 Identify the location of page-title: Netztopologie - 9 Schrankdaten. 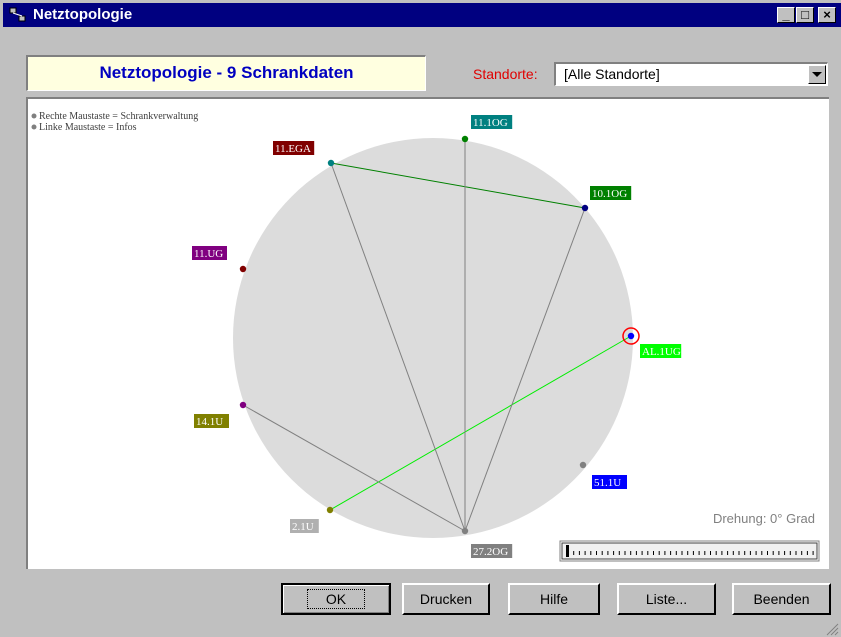
(226, 73).